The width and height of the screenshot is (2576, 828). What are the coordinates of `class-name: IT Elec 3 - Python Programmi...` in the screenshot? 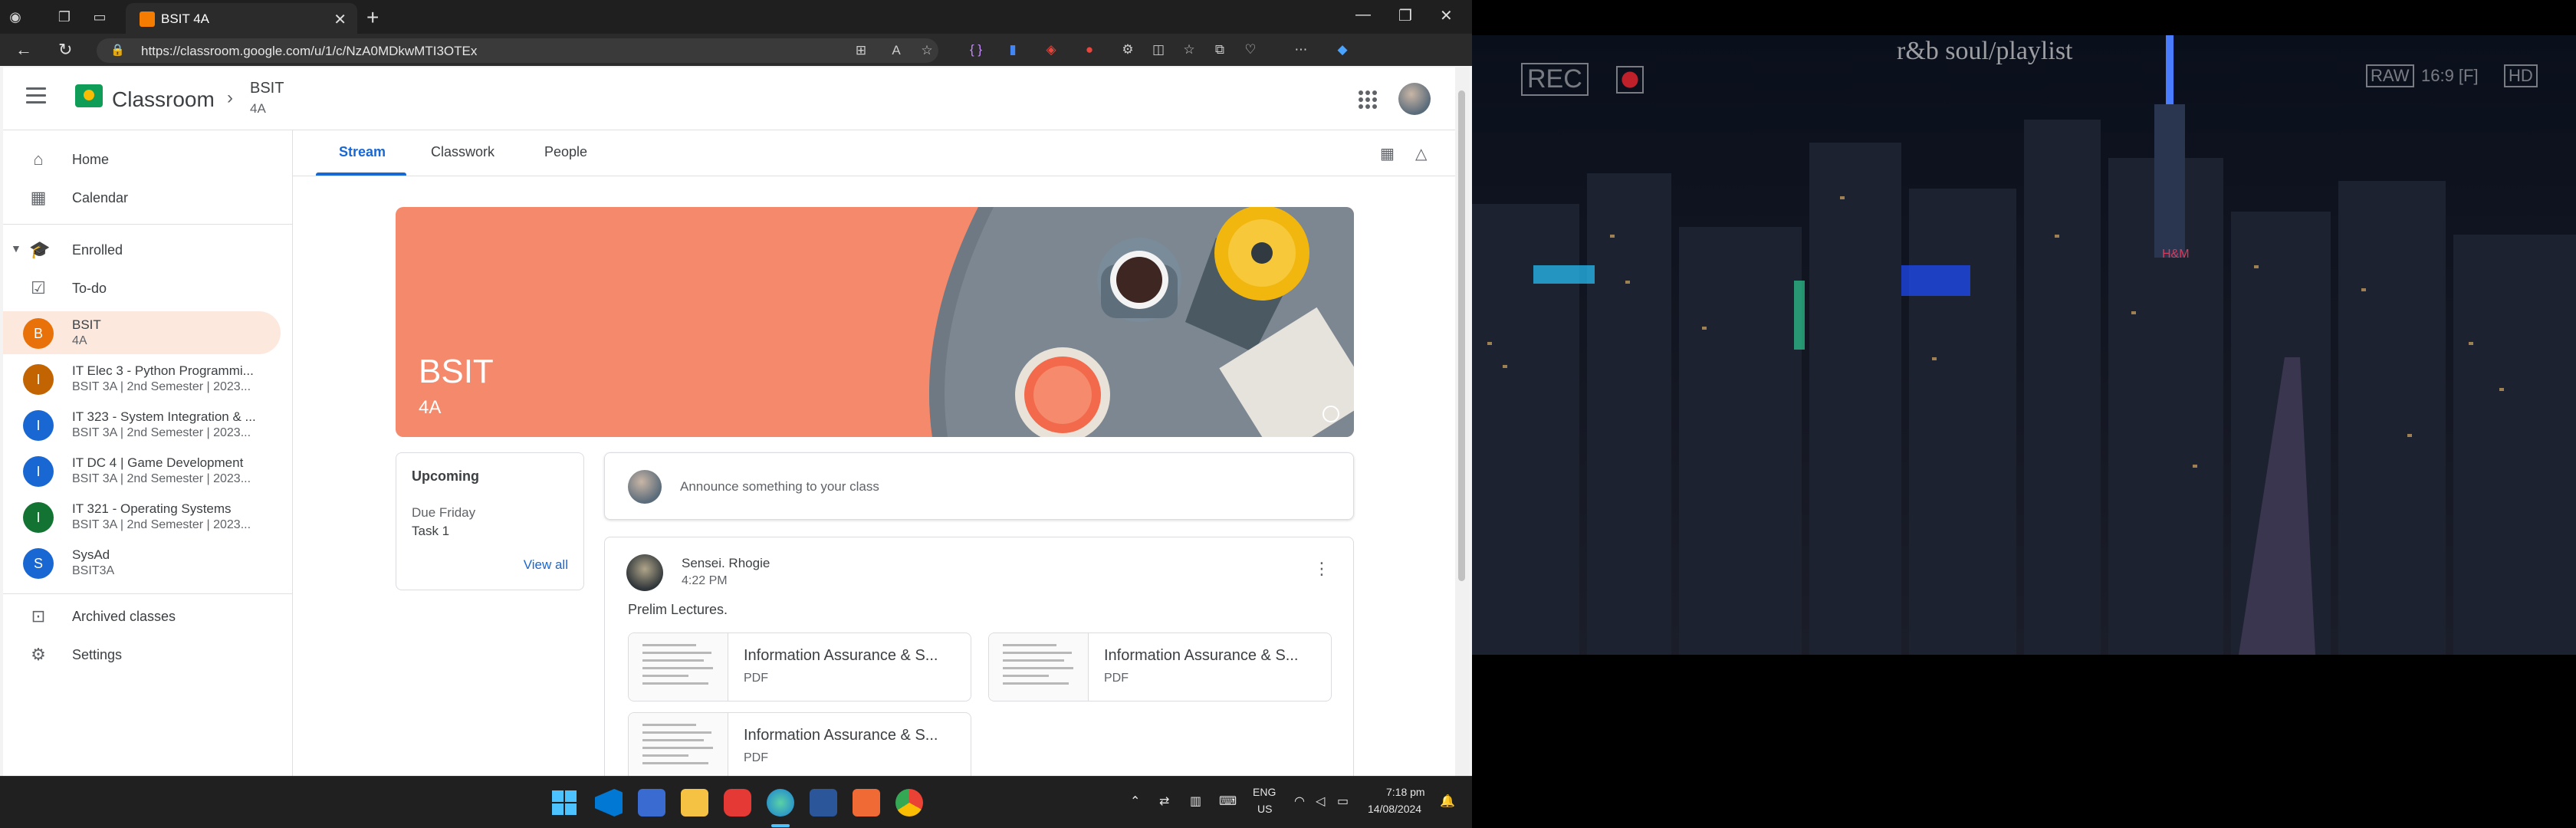 It's located at (163, 370).